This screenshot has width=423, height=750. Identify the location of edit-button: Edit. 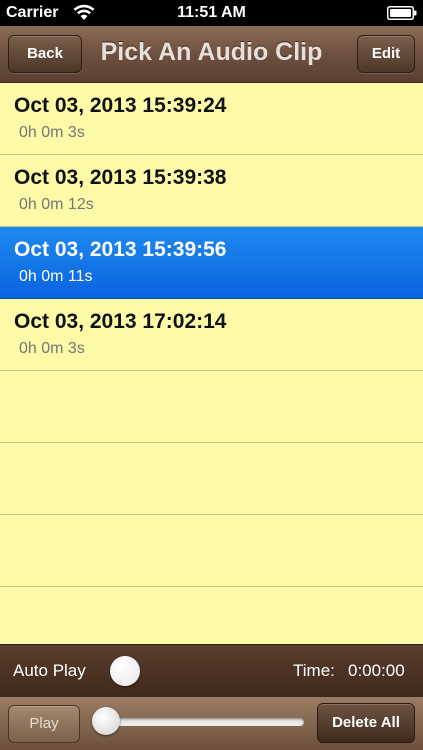
(386, 54).